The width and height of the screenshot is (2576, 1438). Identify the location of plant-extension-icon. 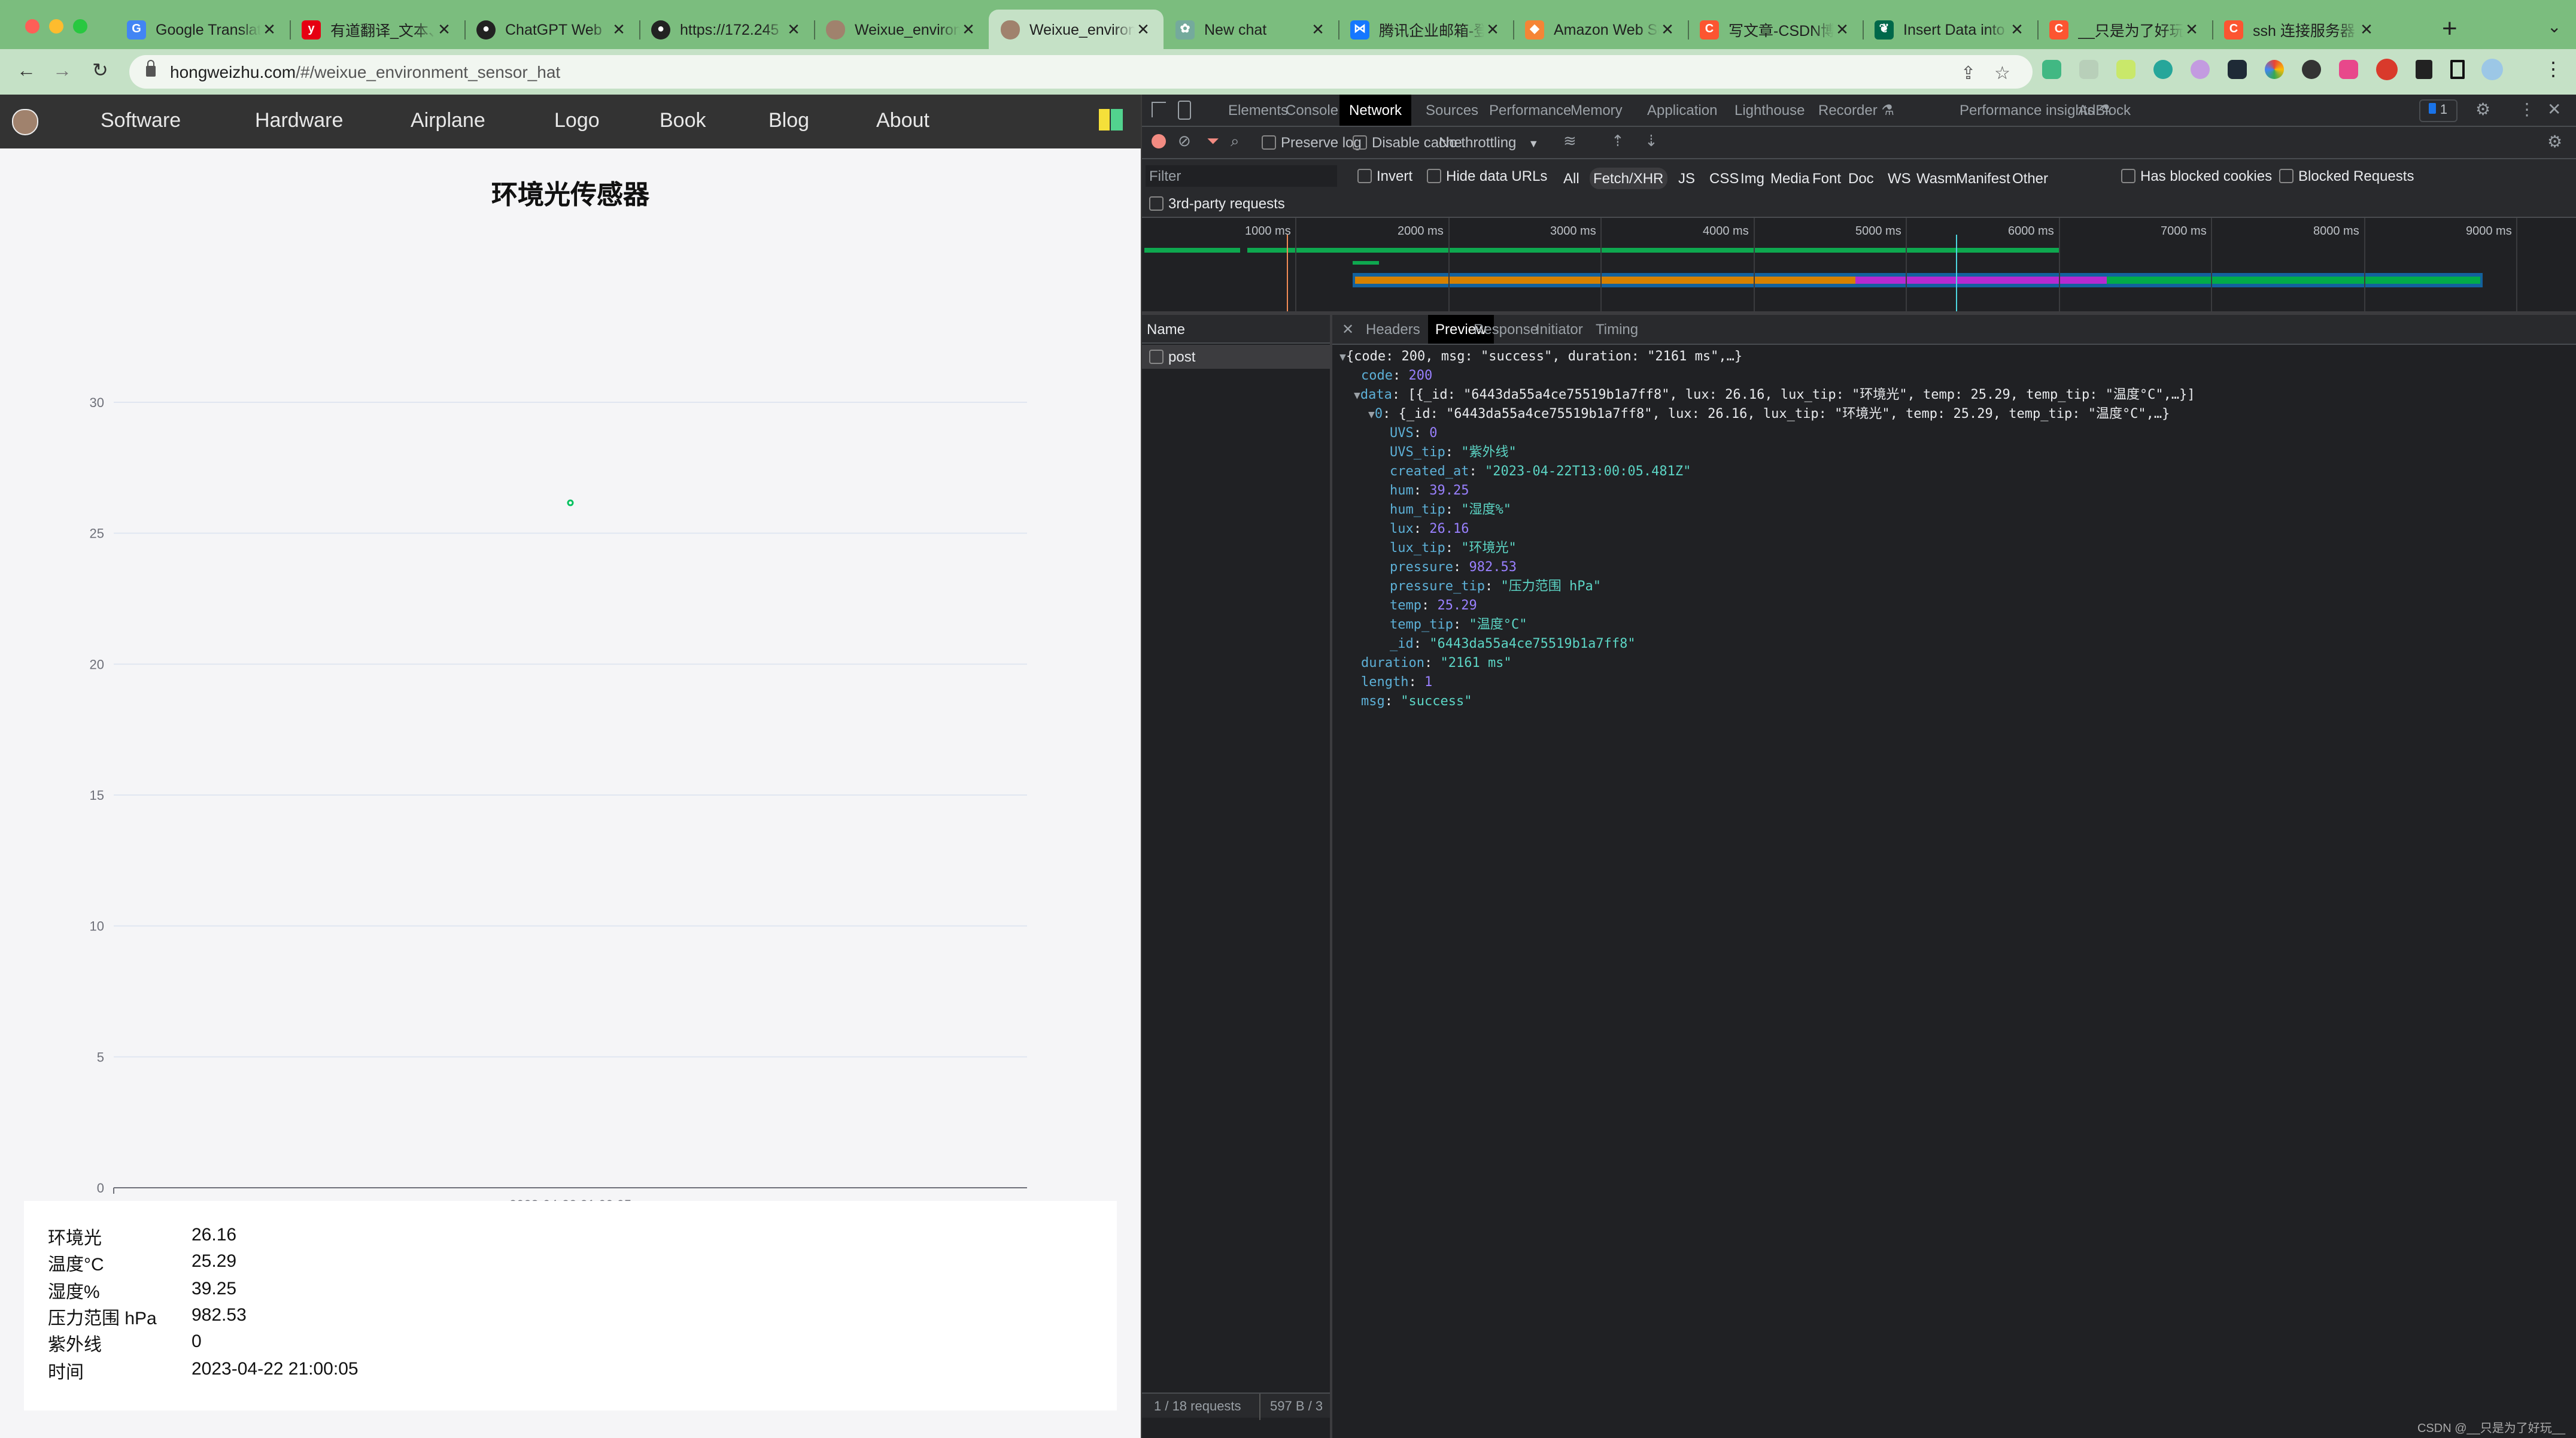
(2125, 69).